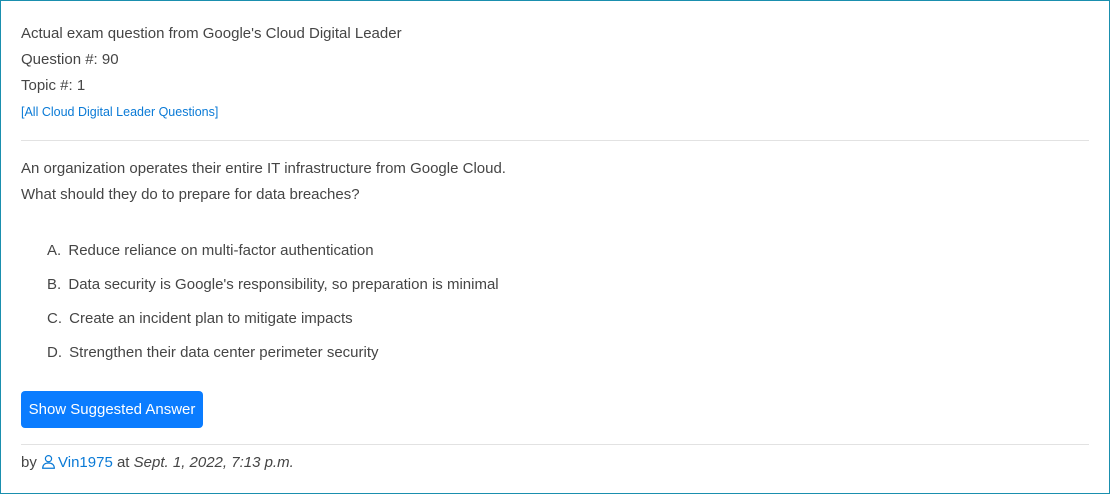  I want to click on choice-letter: D., so click(54, 352).